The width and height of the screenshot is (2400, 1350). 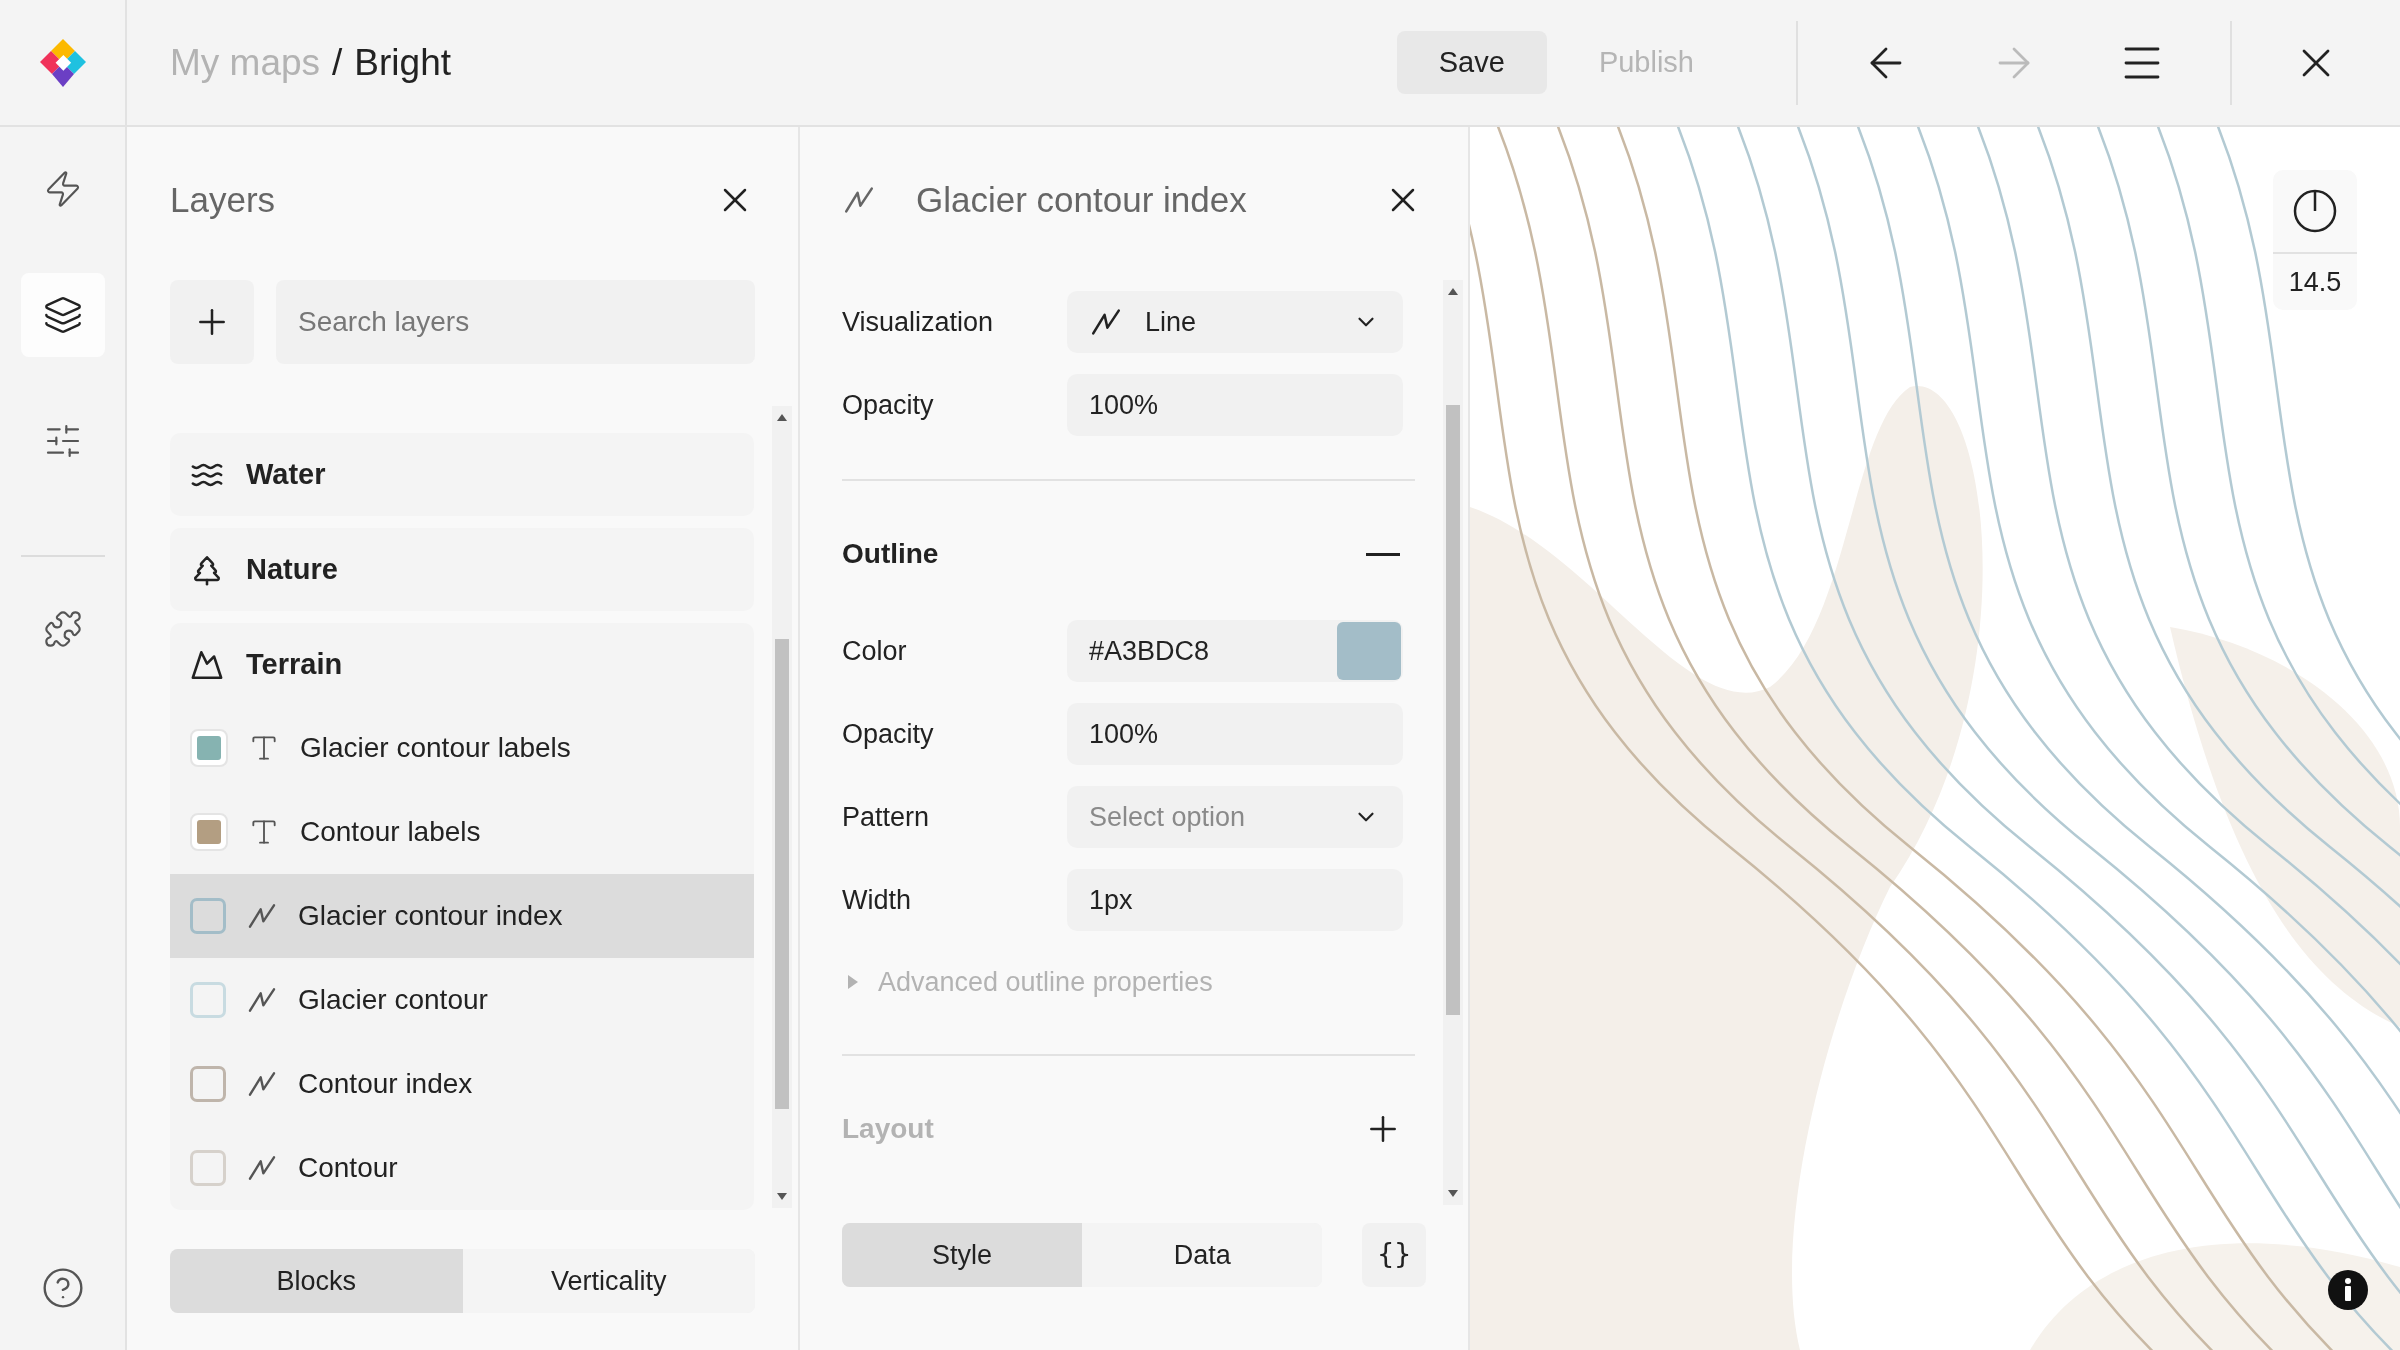 What do you see at coordinates (515, 322) in the screenshot?
I see `search-field: Search layers` at bounding box center [515, 322].